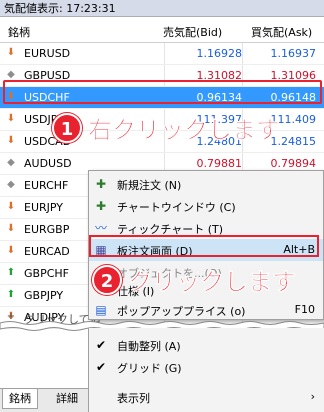  What do you see at coordinates (162, 8) in the screenshot?
I see `window-title: 気配値表示: 17:23:31` at bounding box center [162, 8].